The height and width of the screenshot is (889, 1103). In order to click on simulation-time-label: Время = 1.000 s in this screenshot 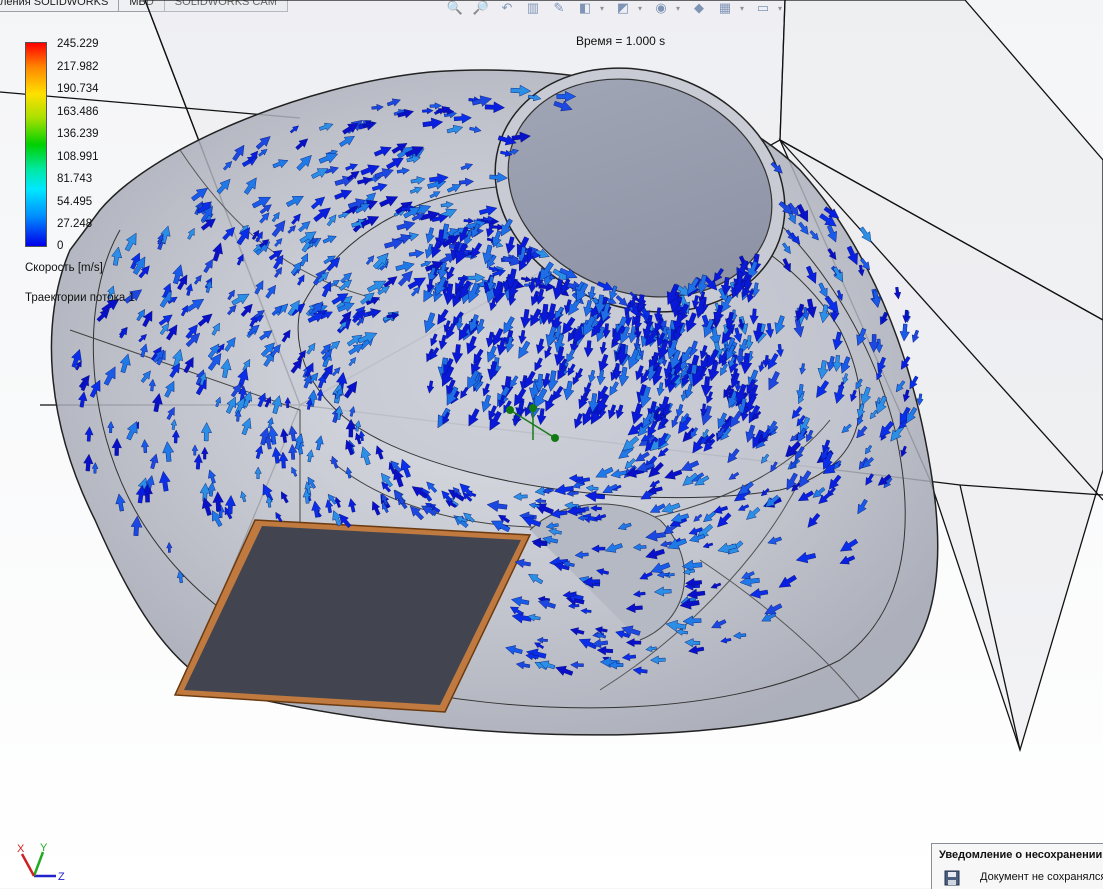, I will do `click(621, 41)`.